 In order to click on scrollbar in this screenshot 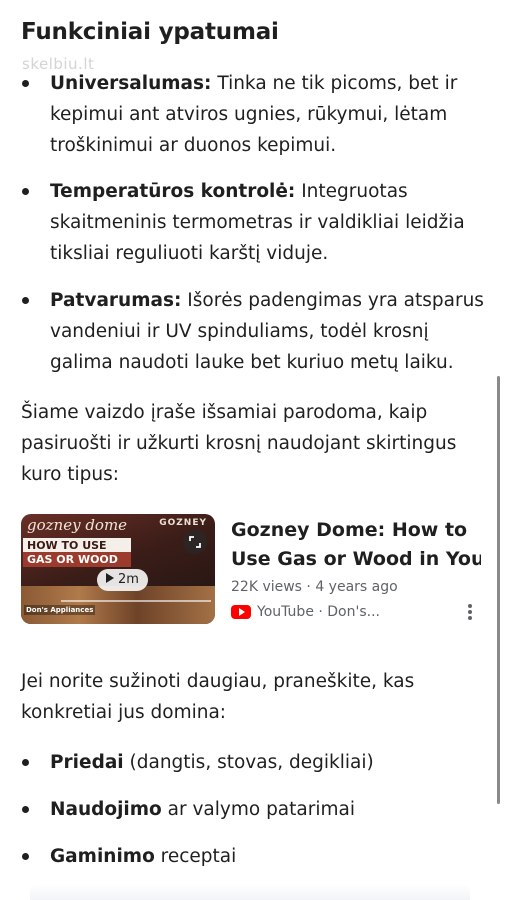, I will do `click(498, 590)`.